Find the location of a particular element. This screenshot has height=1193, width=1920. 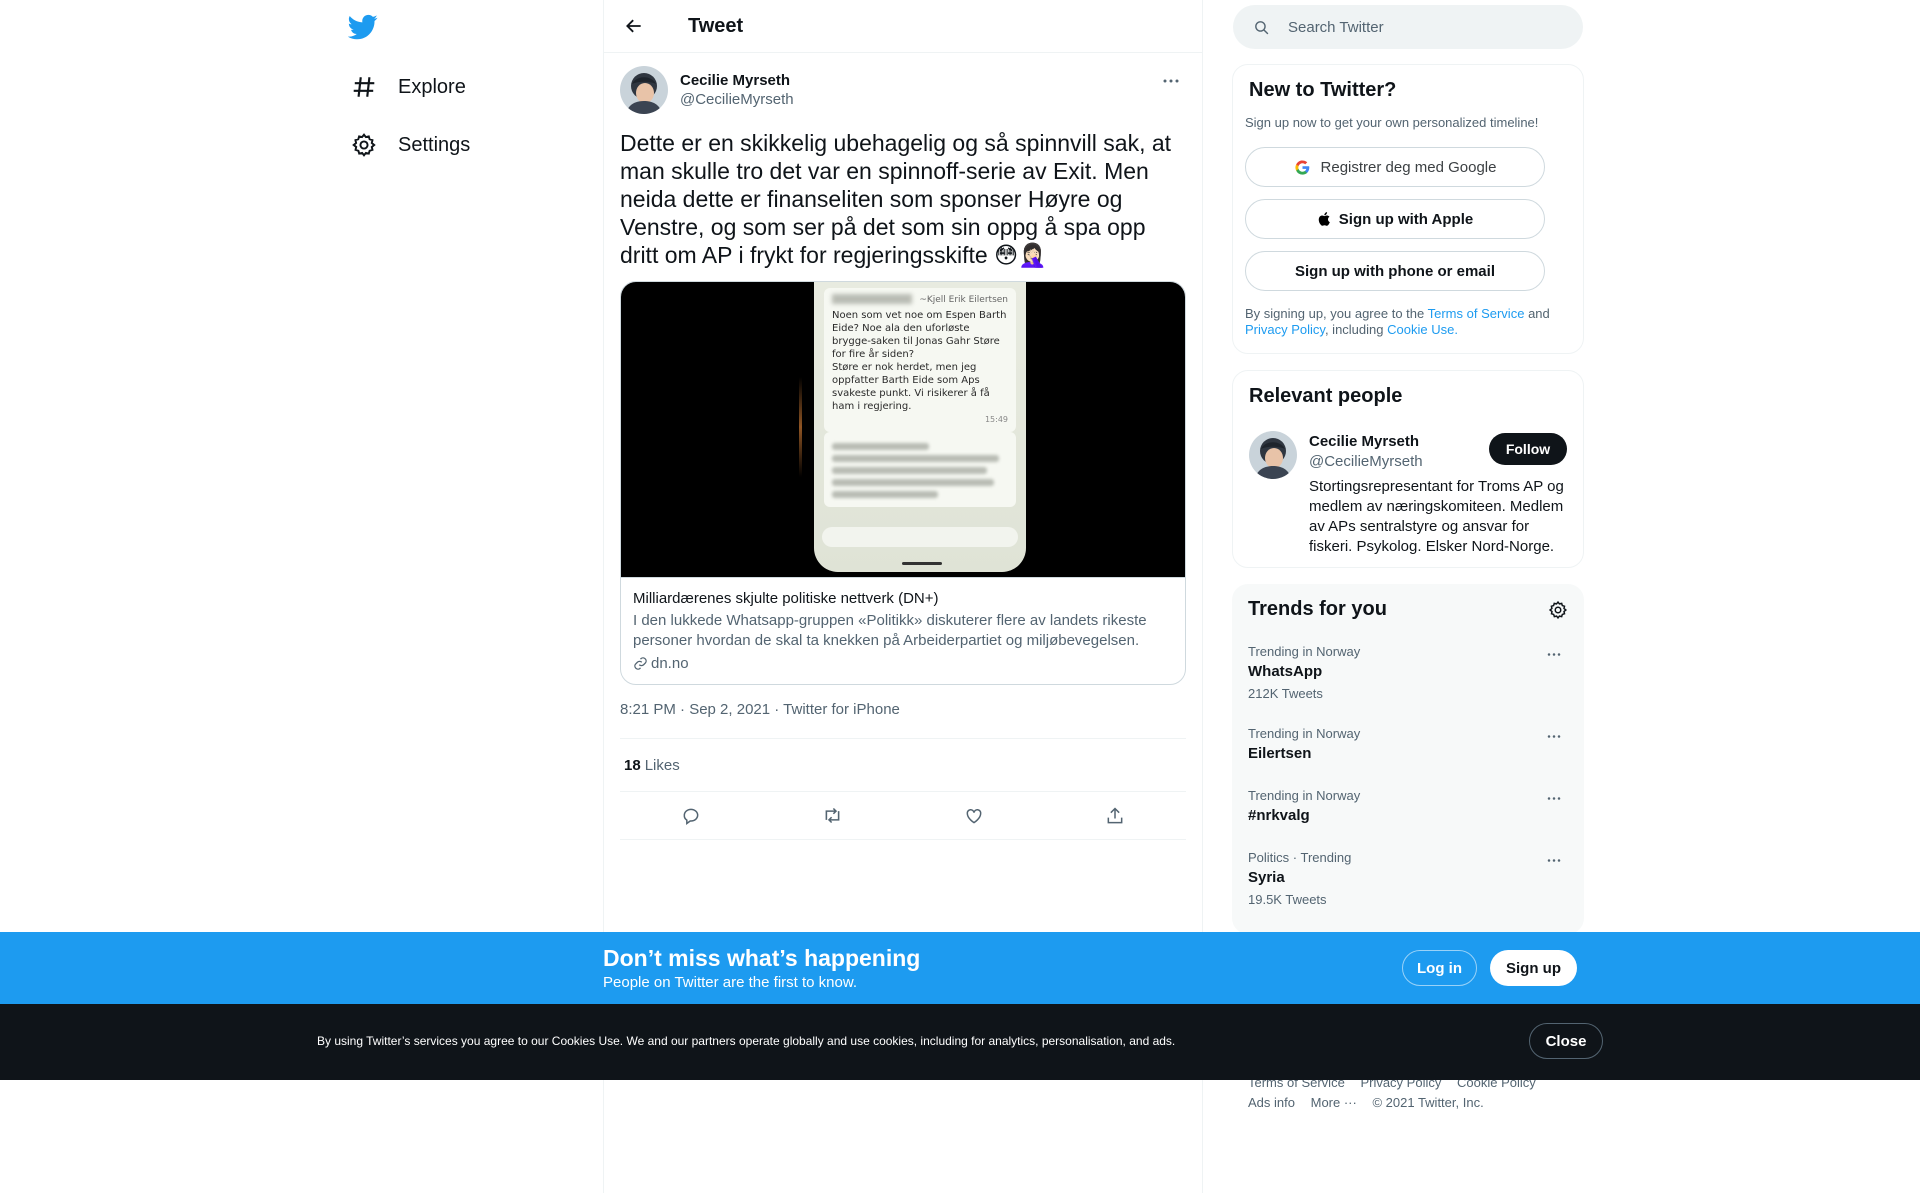

likes-label: Likes is located at coordinates (662, 765).